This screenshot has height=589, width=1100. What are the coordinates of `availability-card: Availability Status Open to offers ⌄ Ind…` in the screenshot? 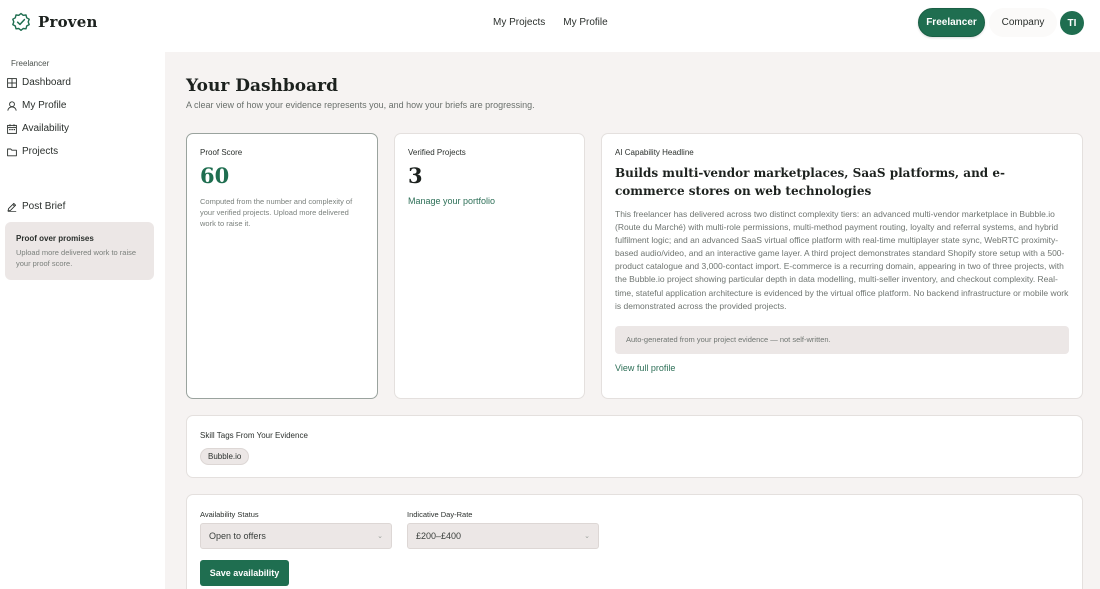 It's located at (634, 541).